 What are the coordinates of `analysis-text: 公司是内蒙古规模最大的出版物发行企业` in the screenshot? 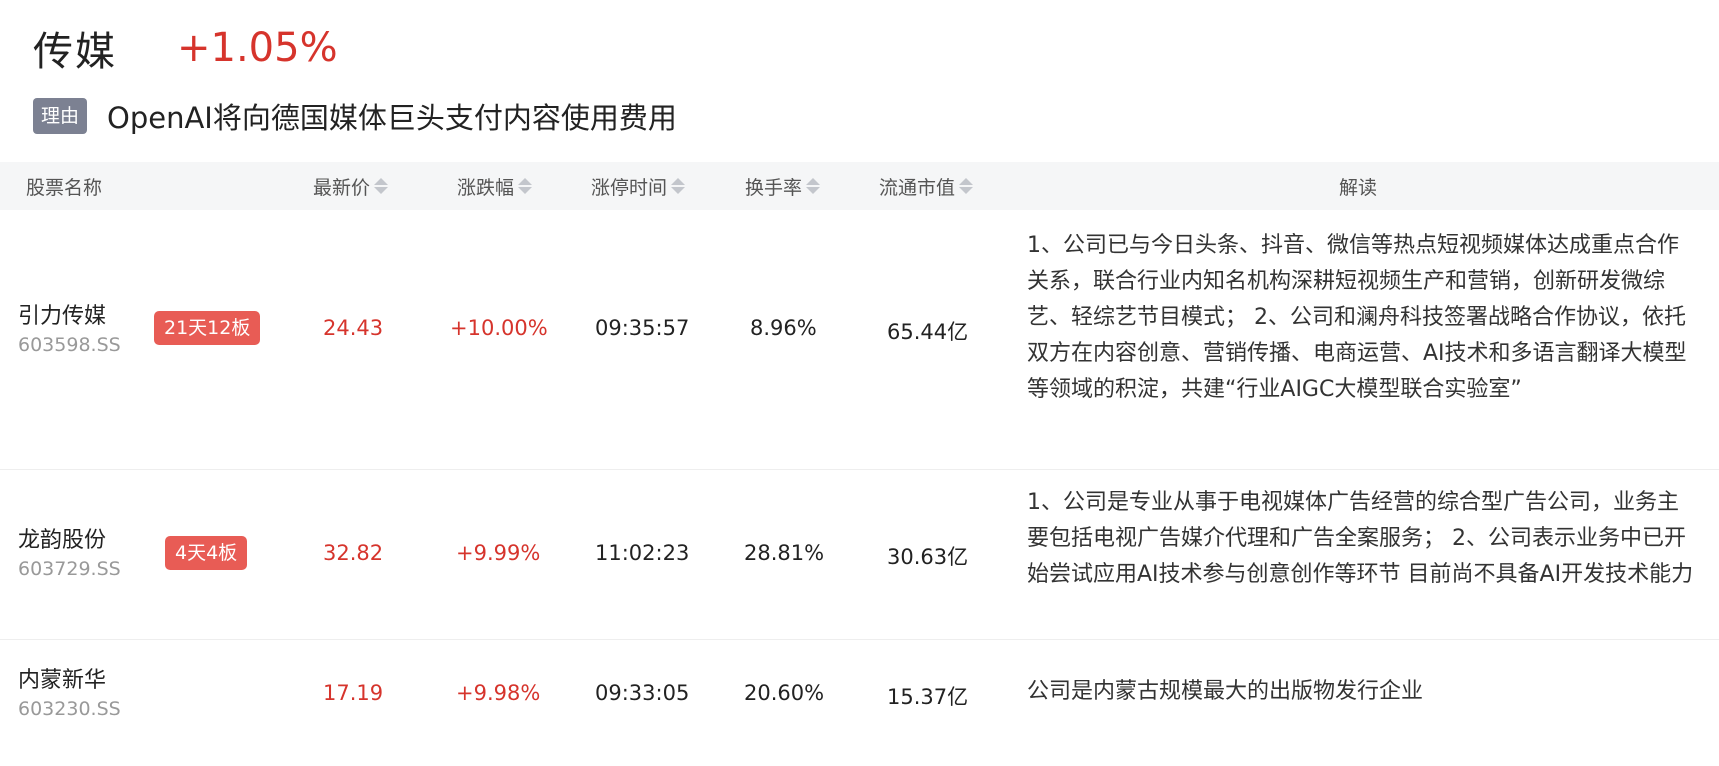 It's located at (1225, 691).